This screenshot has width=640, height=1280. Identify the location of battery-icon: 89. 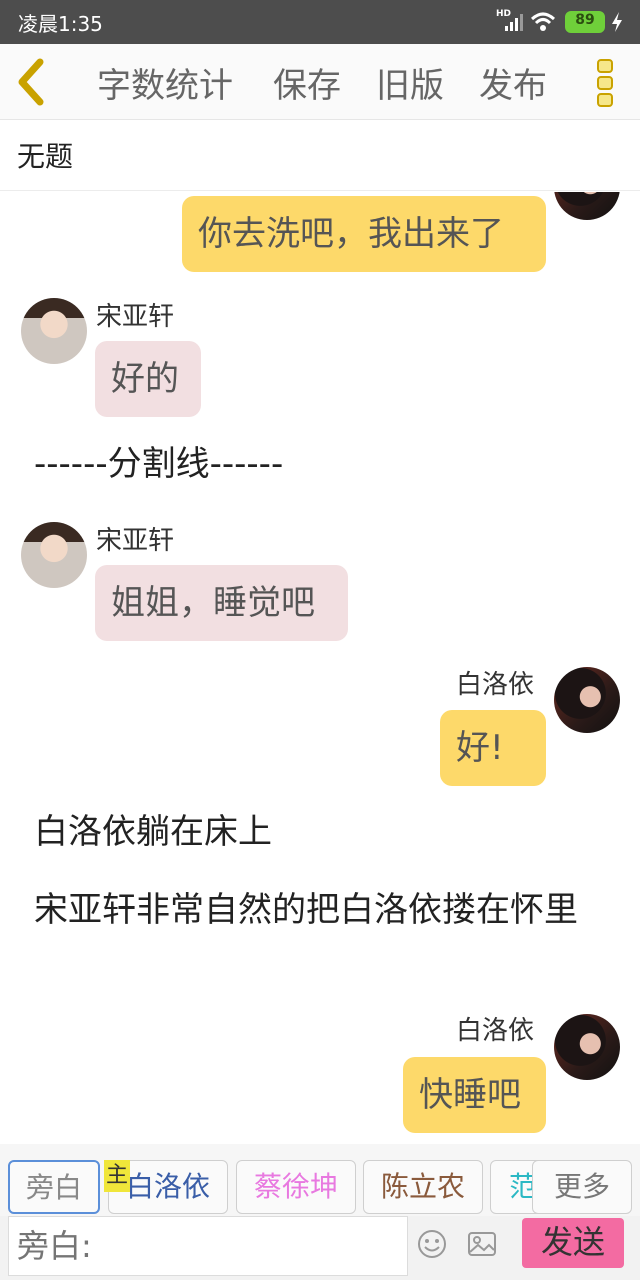
(585, 22).